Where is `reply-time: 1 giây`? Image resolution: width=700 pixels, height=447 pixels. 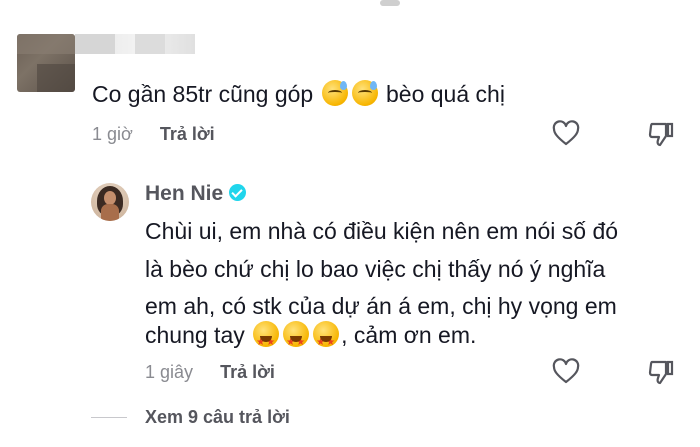
reply-time: 1 giây is located at coordinates (169, 372).